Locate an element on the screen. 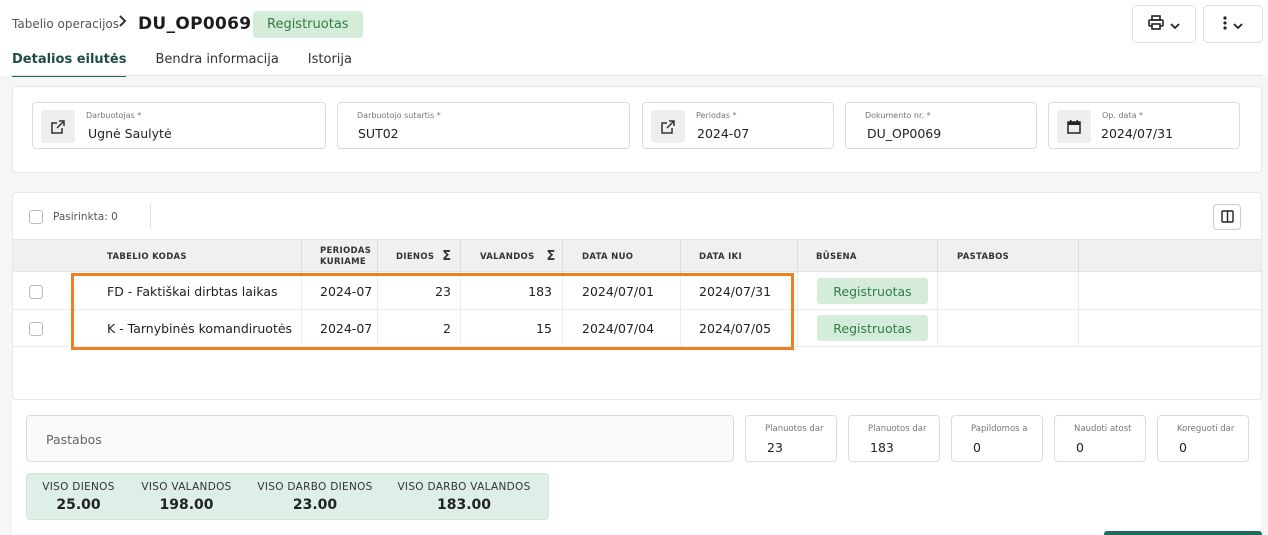  col-header-hours: VALANDOS Σ is located at coordinates (518, 256).